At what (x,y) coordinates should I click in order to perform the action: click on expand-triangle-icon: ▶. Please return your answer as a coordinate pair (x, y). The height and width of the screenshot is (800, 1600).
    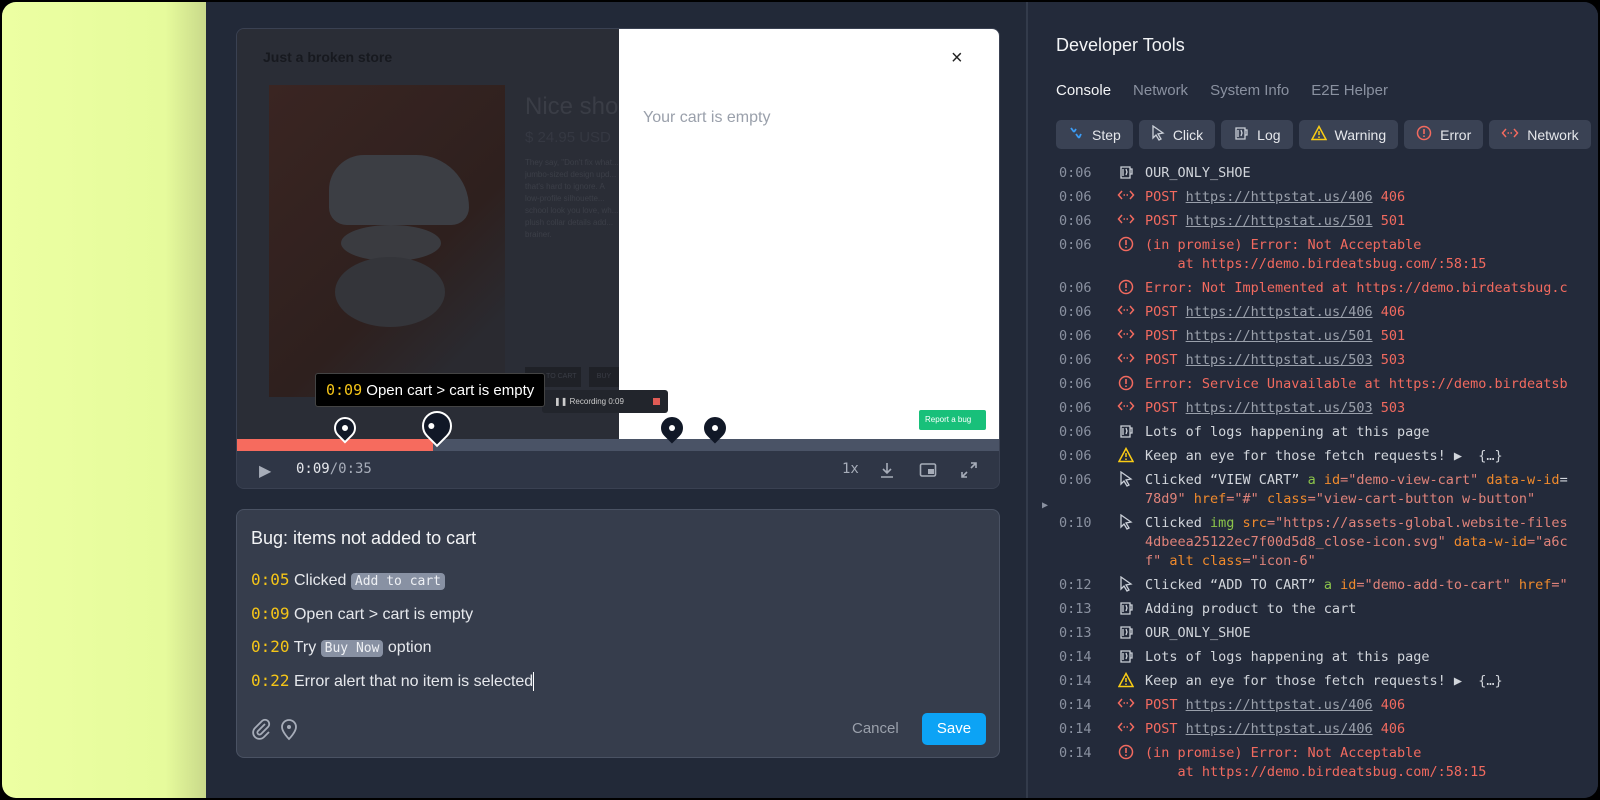
    Looking at the image, I should click on (1045, 505).